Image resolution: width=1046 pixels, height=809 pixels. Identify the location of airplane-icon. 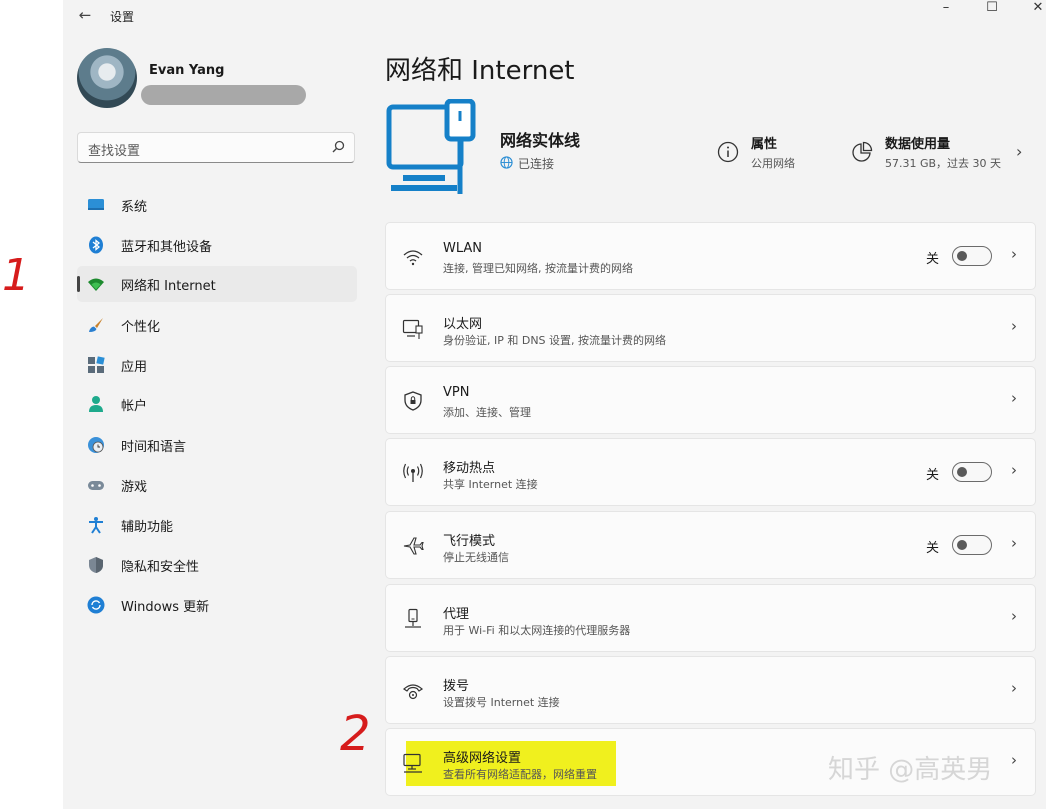
(413, 546).